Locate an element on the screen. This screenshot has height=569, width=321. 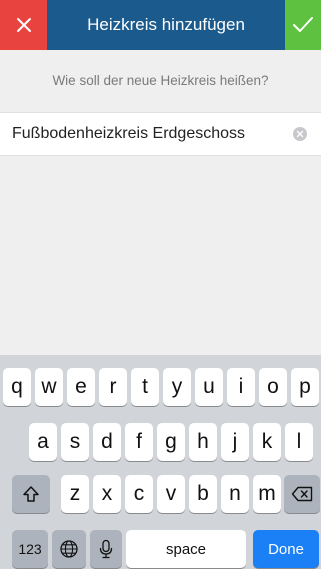
key-w: w is located at coordinates (49, 387).